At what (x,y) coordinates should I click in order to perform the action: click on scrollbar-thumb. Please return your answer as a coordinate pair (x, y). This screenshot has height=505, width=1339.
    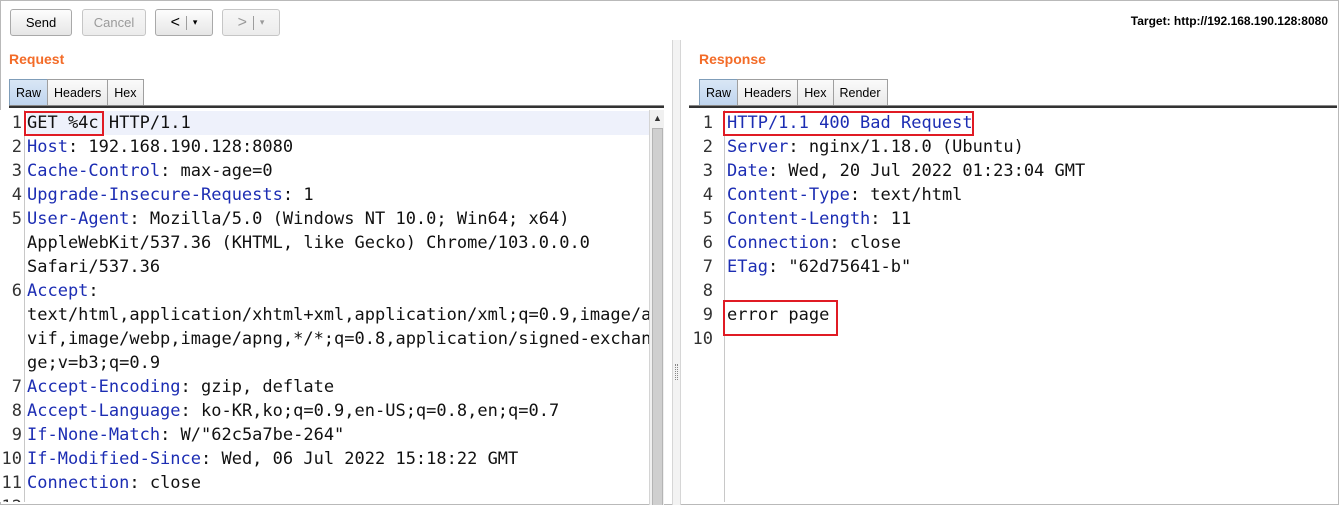
    Looking at the image, I should click on (657, 316).